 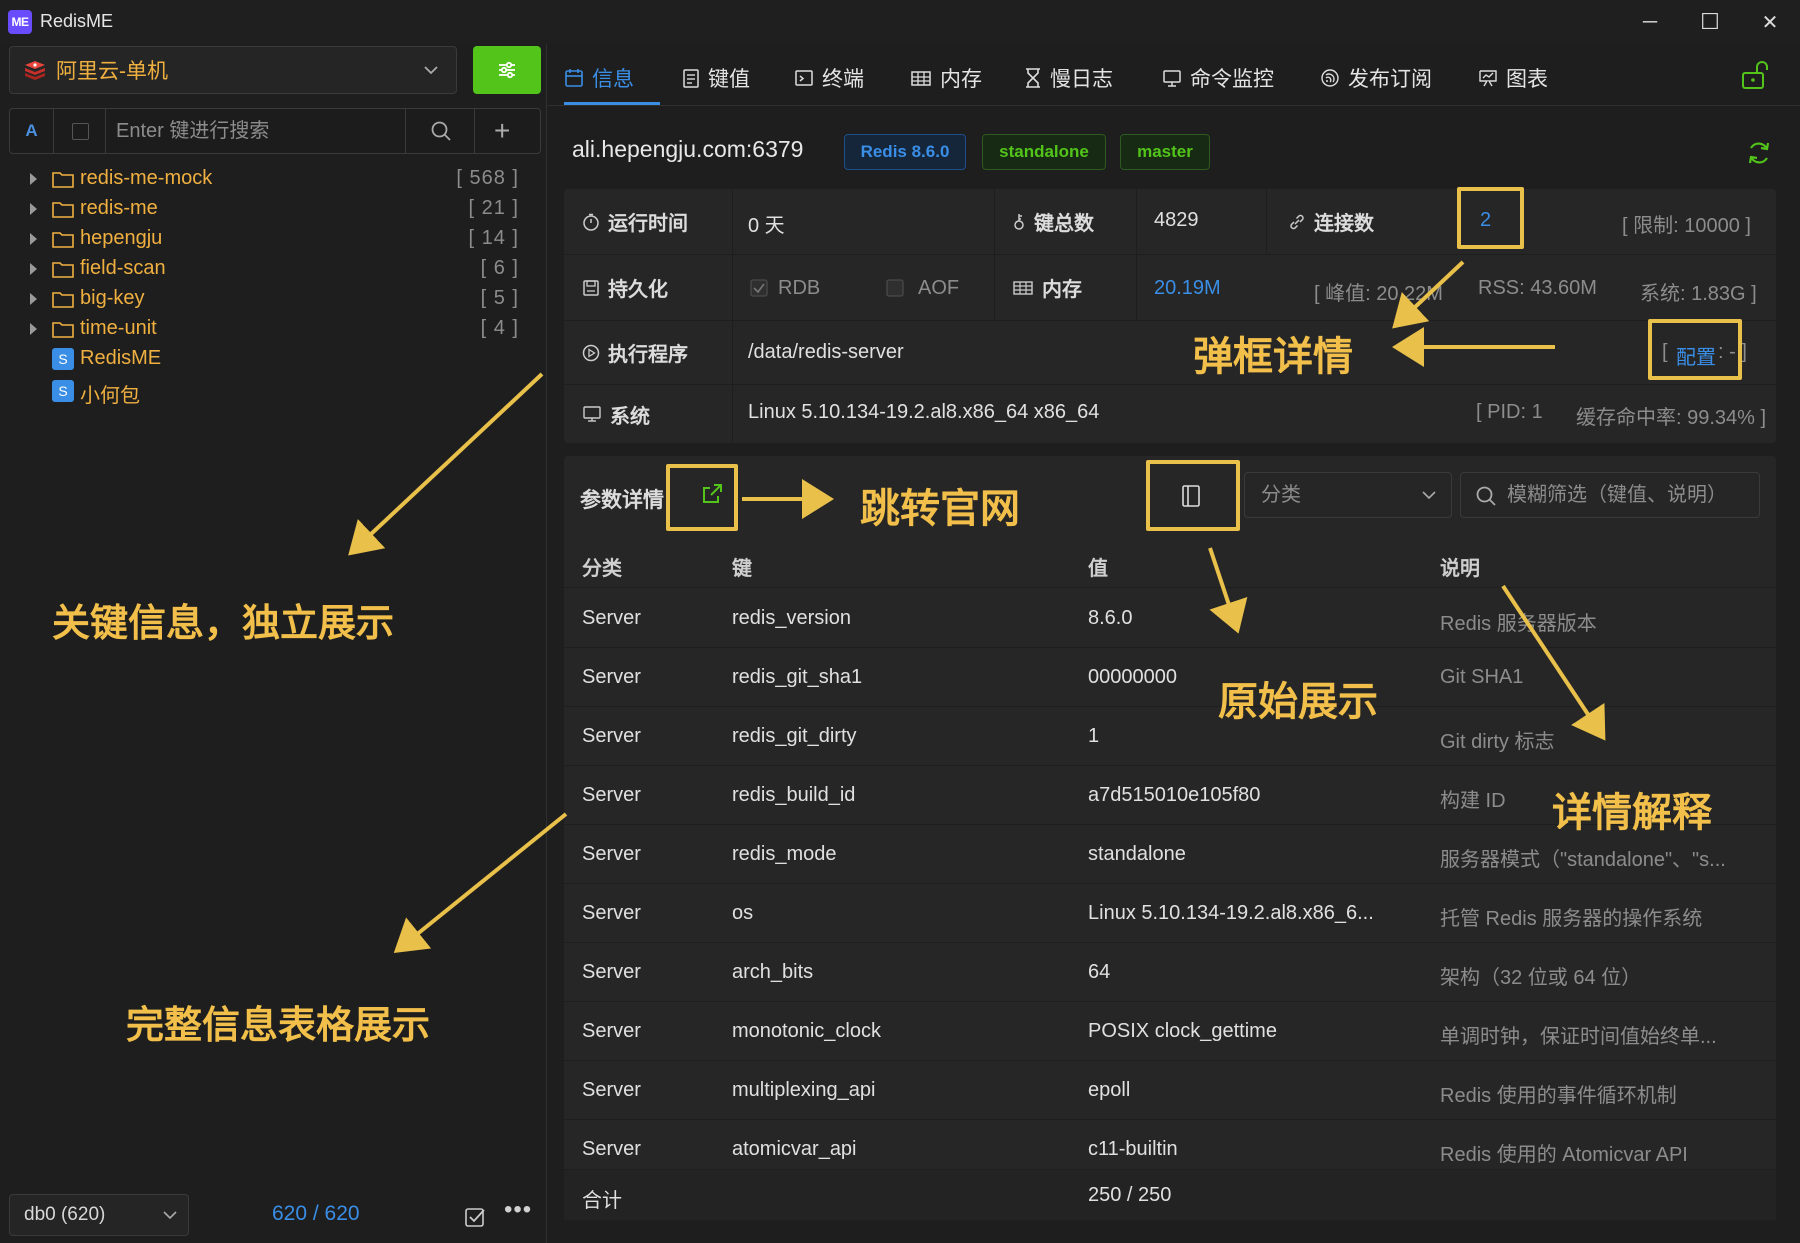 I want to click on folder-name: redis-me, so click(x=119, y=208).